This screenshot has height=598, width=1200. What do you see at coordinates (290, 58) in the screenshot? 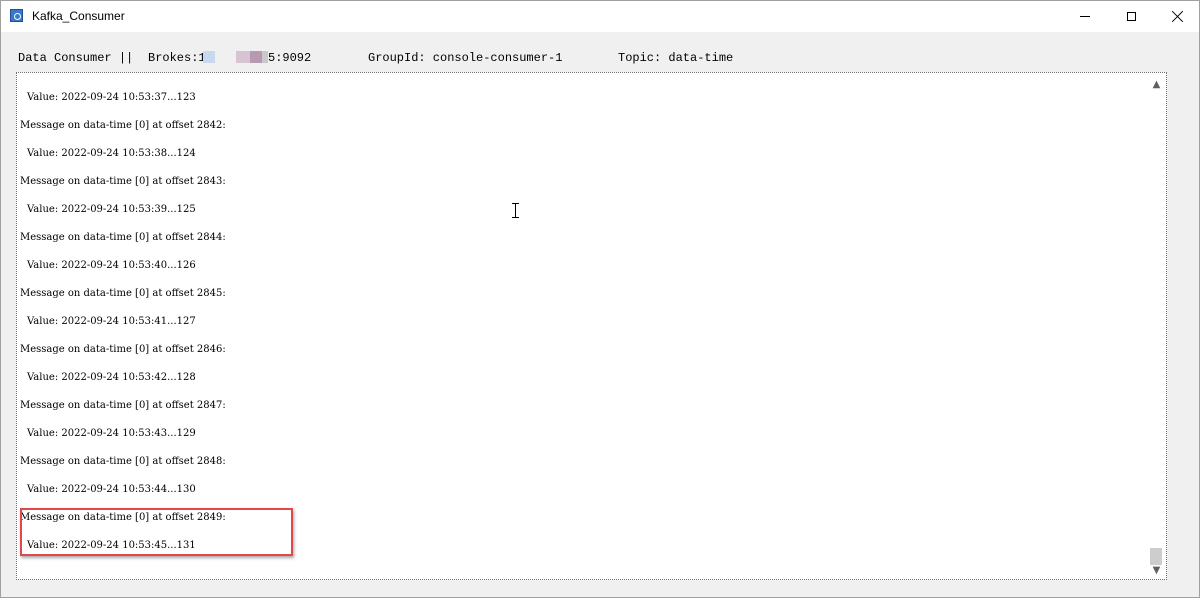
I see `brokers-suffix: 5:9092` at bounding box center [290, 58].